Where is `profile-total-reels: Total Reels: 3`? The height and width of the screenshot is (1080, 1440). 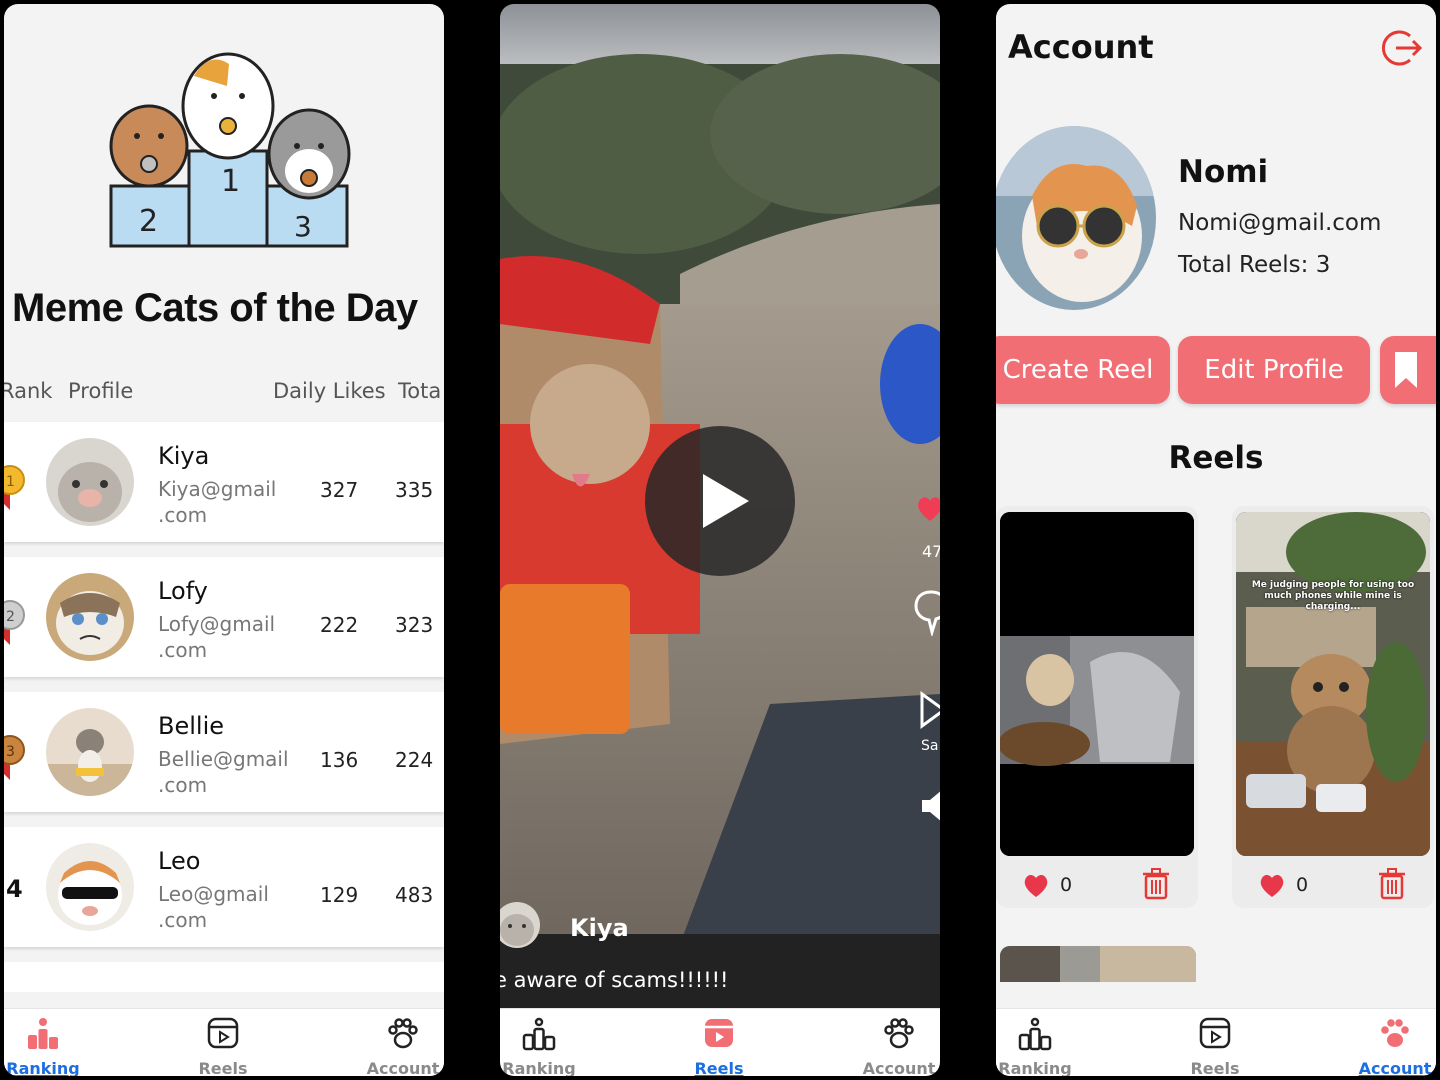
profile-total-reels: Total Reels: 3 is located at coordinates (1254, 265).